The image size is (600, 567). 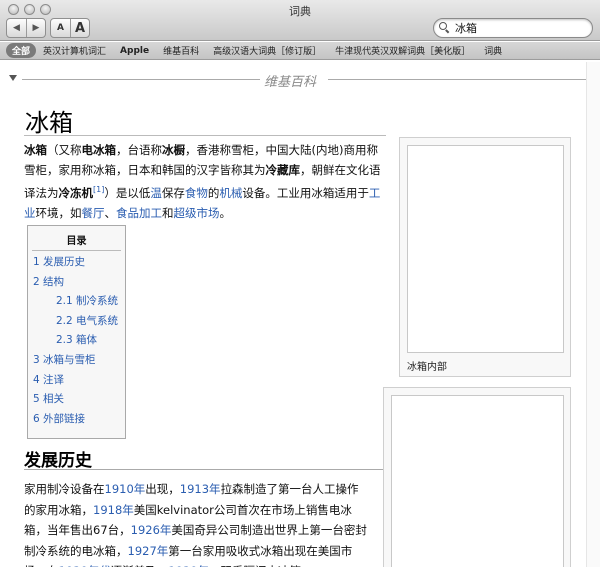 I want to click on text-run: 家用制冷设备在, so click(x=64, y=489).